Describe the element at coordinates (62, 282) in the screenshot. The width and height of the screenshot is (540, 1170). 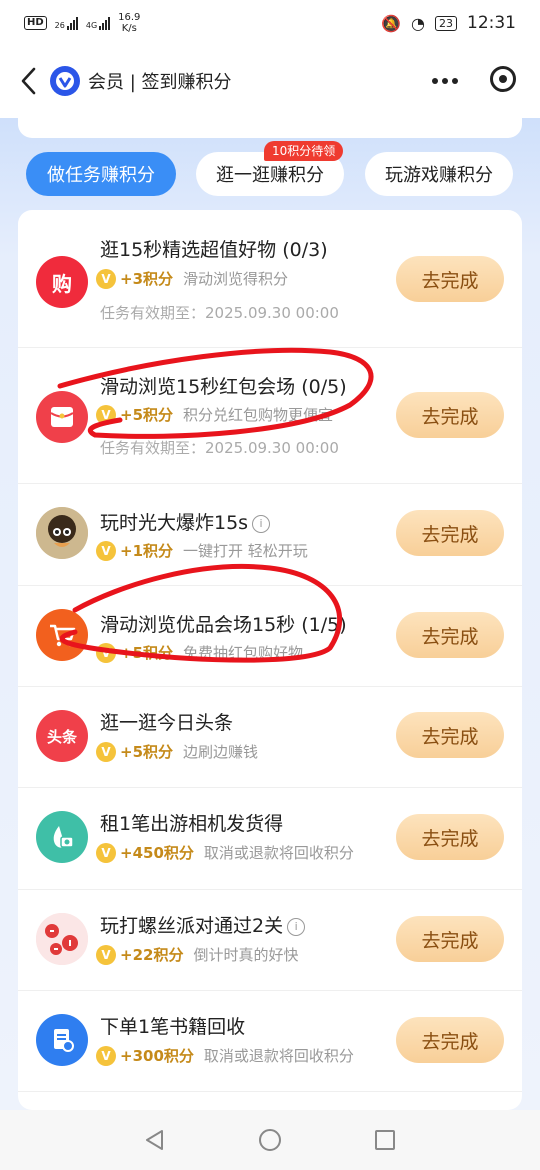
I see `shop-icon: 购` at that location.